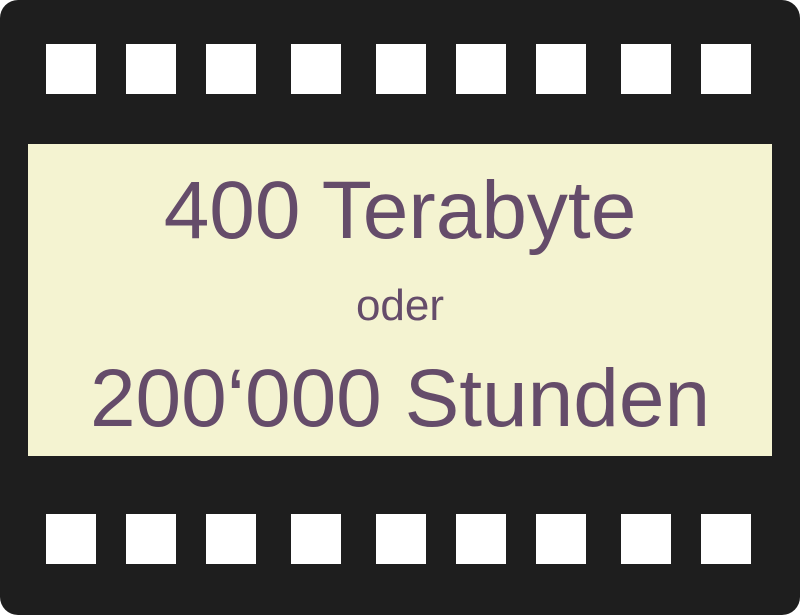 Image resolution: width=800 pixels, height=615 pixels. I want to click on top-perforation-row, so click(400, 69).